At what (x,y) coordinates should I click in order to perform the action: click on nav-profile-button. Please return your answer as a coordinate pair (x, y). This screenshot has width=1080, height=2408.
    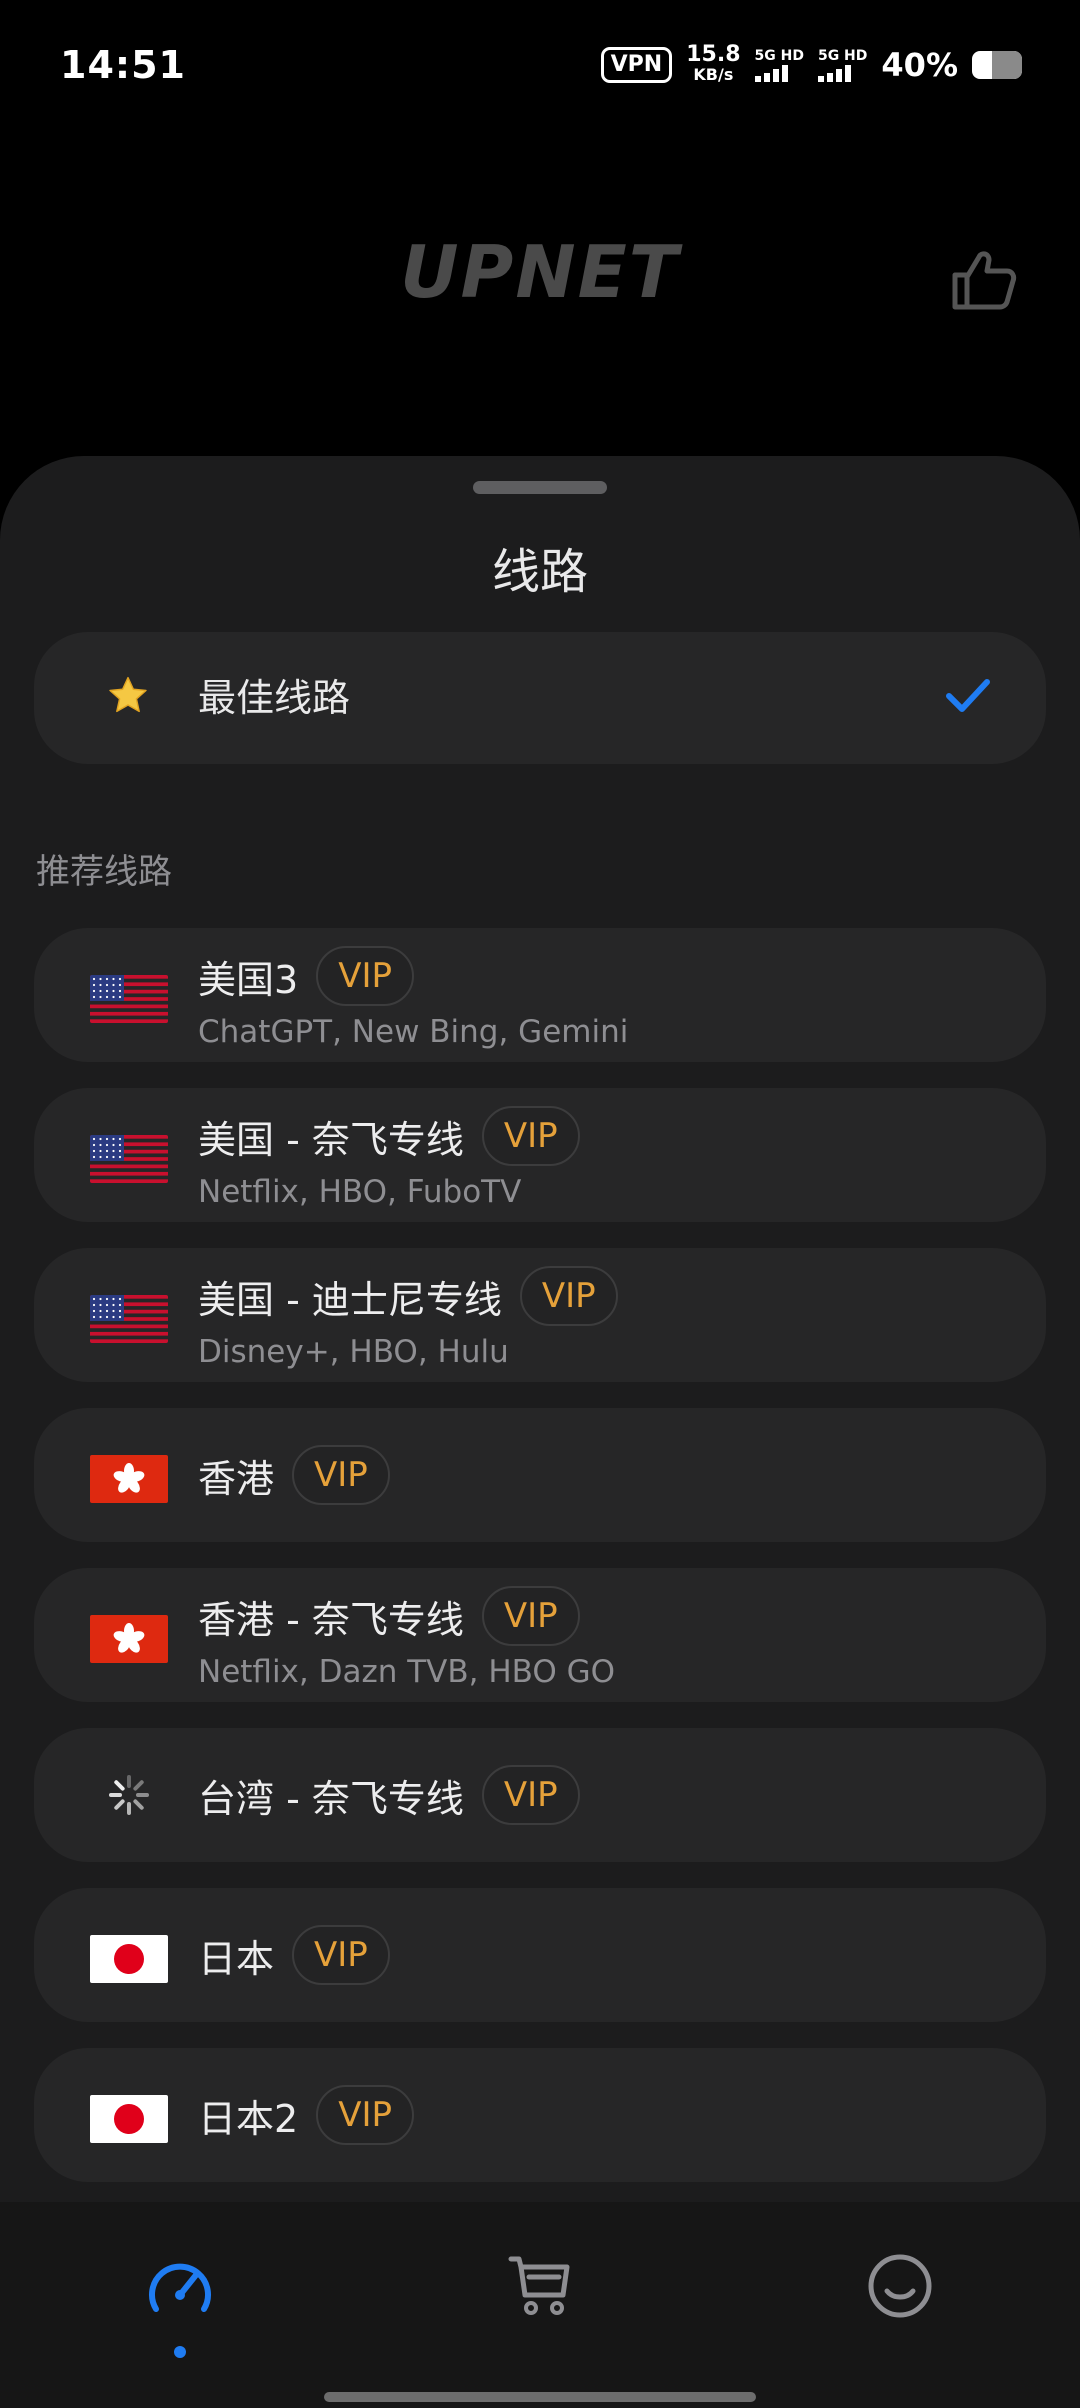
    Looking at the image, I should click on (900, 2286).